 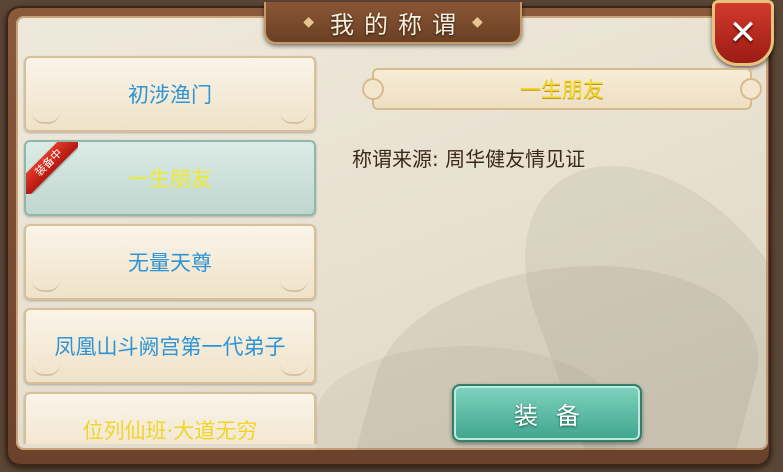 What do you see at coordinates (515, 159) in the screenshot?
I see `source-value: 周华健友情见证` at bounding box center [515, 159].